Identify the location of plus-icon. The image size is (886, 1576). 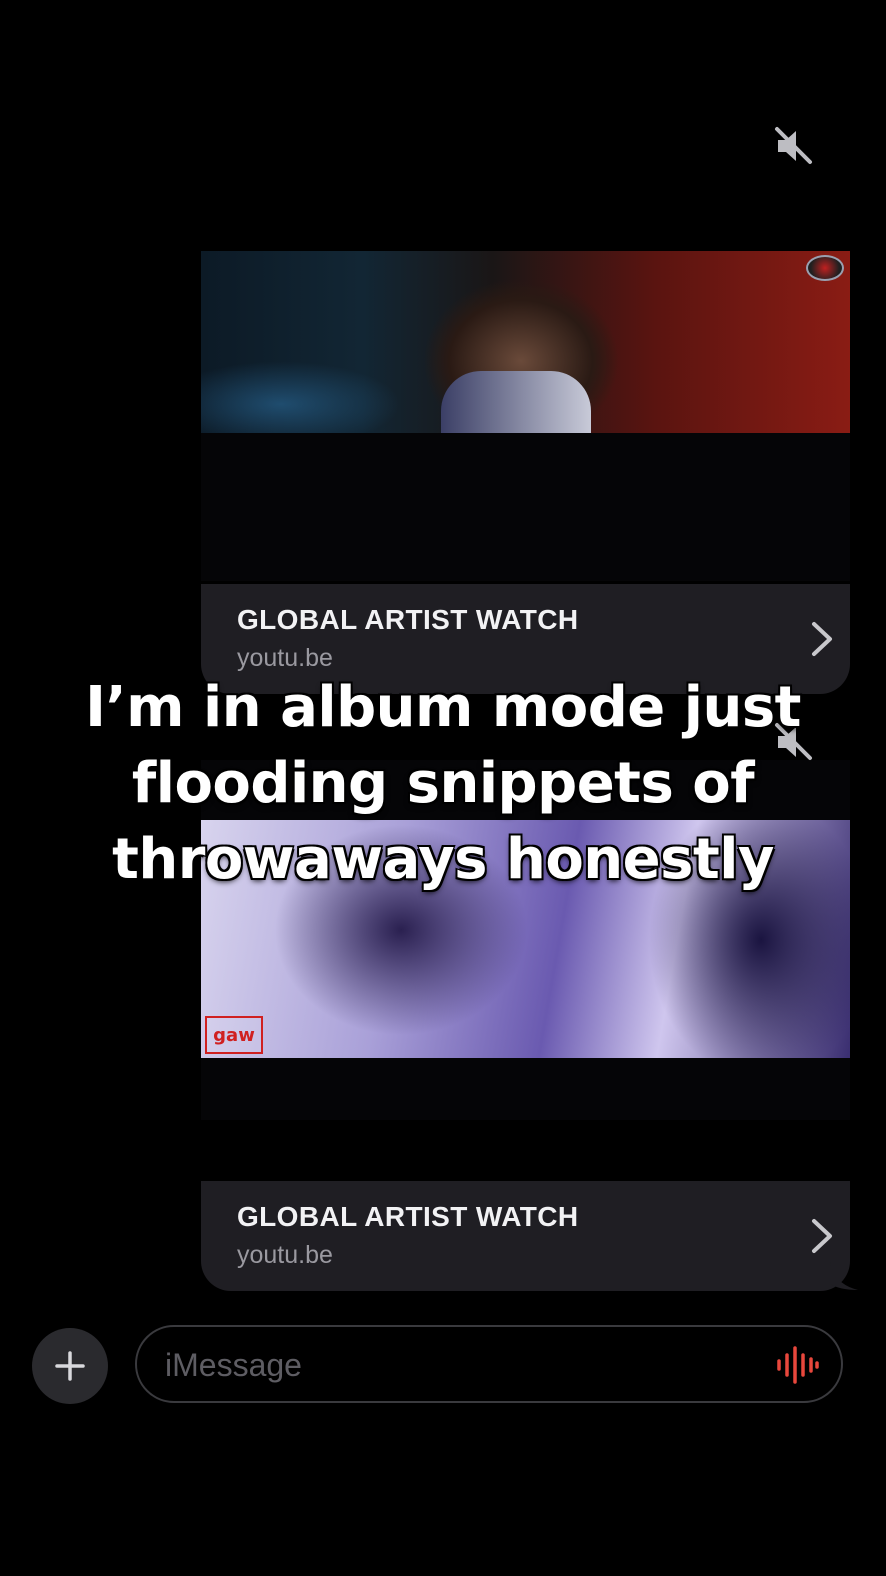
(70, 1366).